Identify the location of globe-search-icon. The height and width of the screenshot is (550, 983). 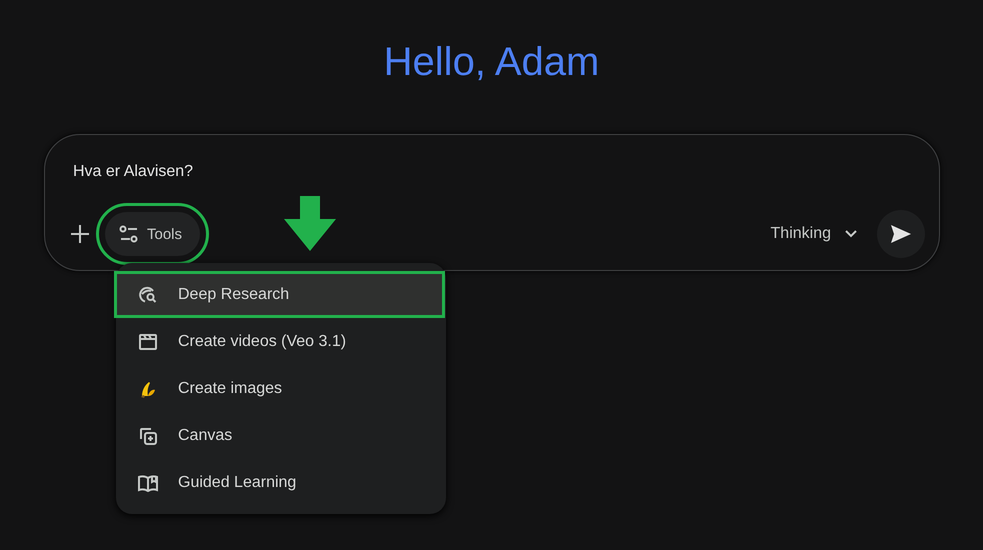
(148, 294).